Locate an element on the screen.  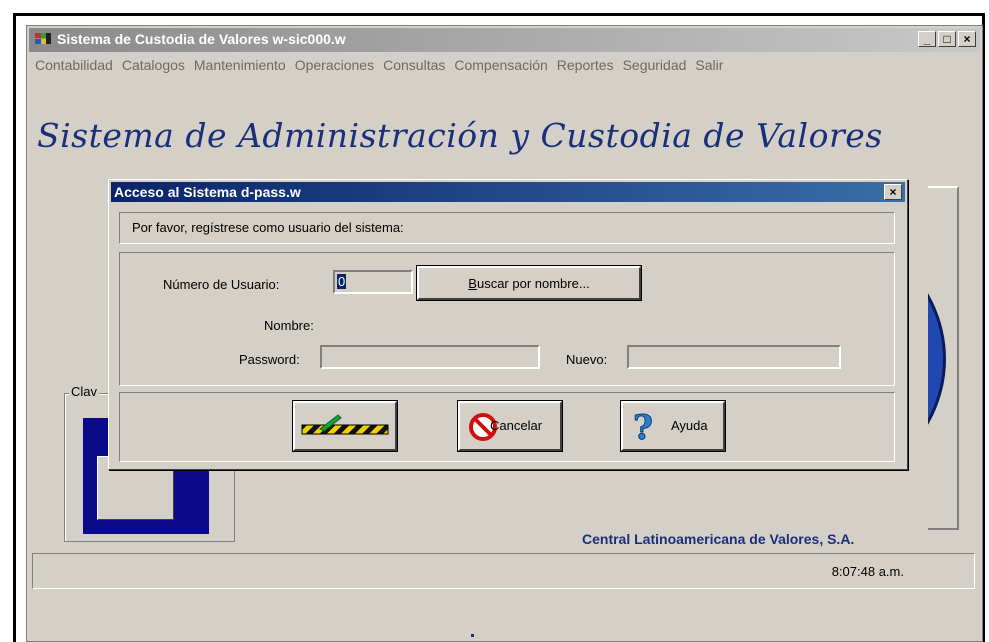
clave-label: Clav is located at coordinates (84, 391).